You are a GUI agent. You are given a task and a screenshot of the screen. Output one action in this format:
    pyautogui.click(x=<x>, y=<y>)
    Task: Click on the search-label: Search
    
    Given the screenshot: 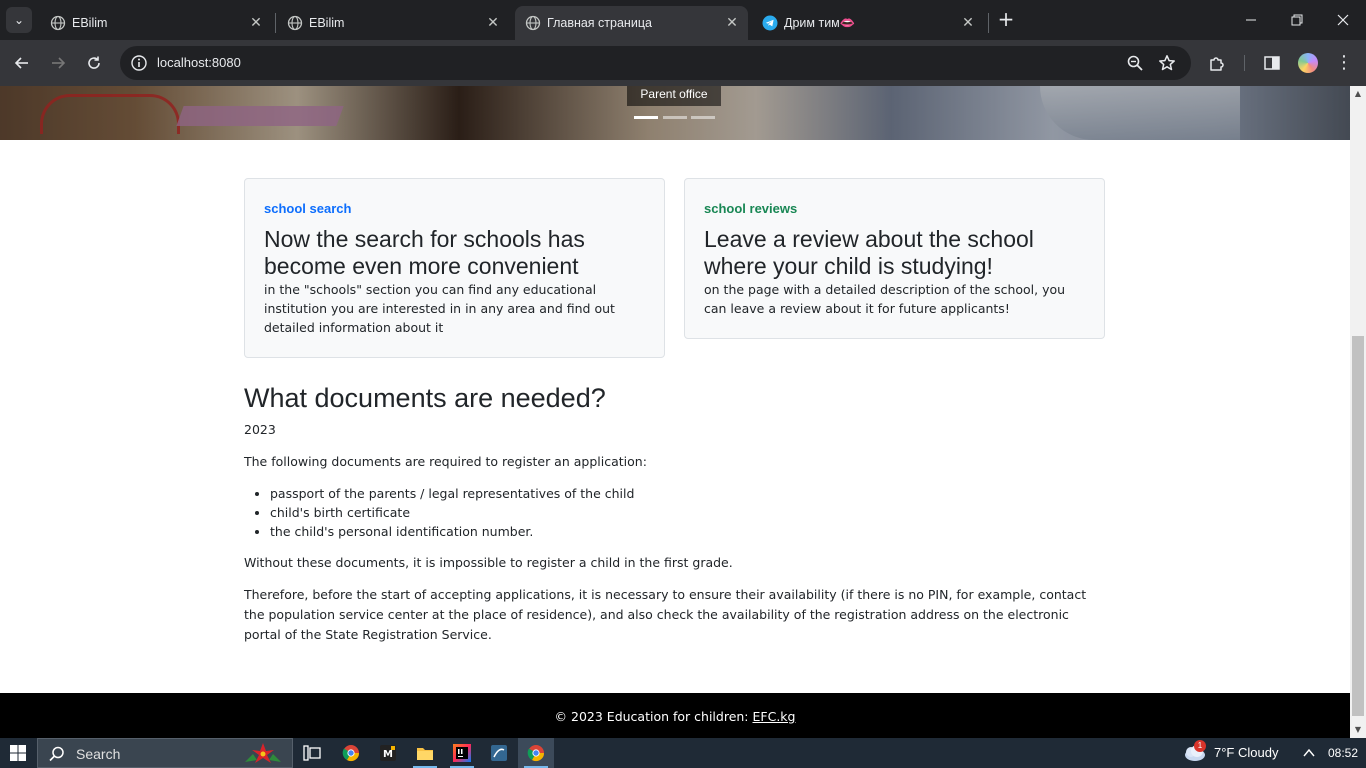 What is the action you would take?
    pyautogui.click(x=98, y=754)
    